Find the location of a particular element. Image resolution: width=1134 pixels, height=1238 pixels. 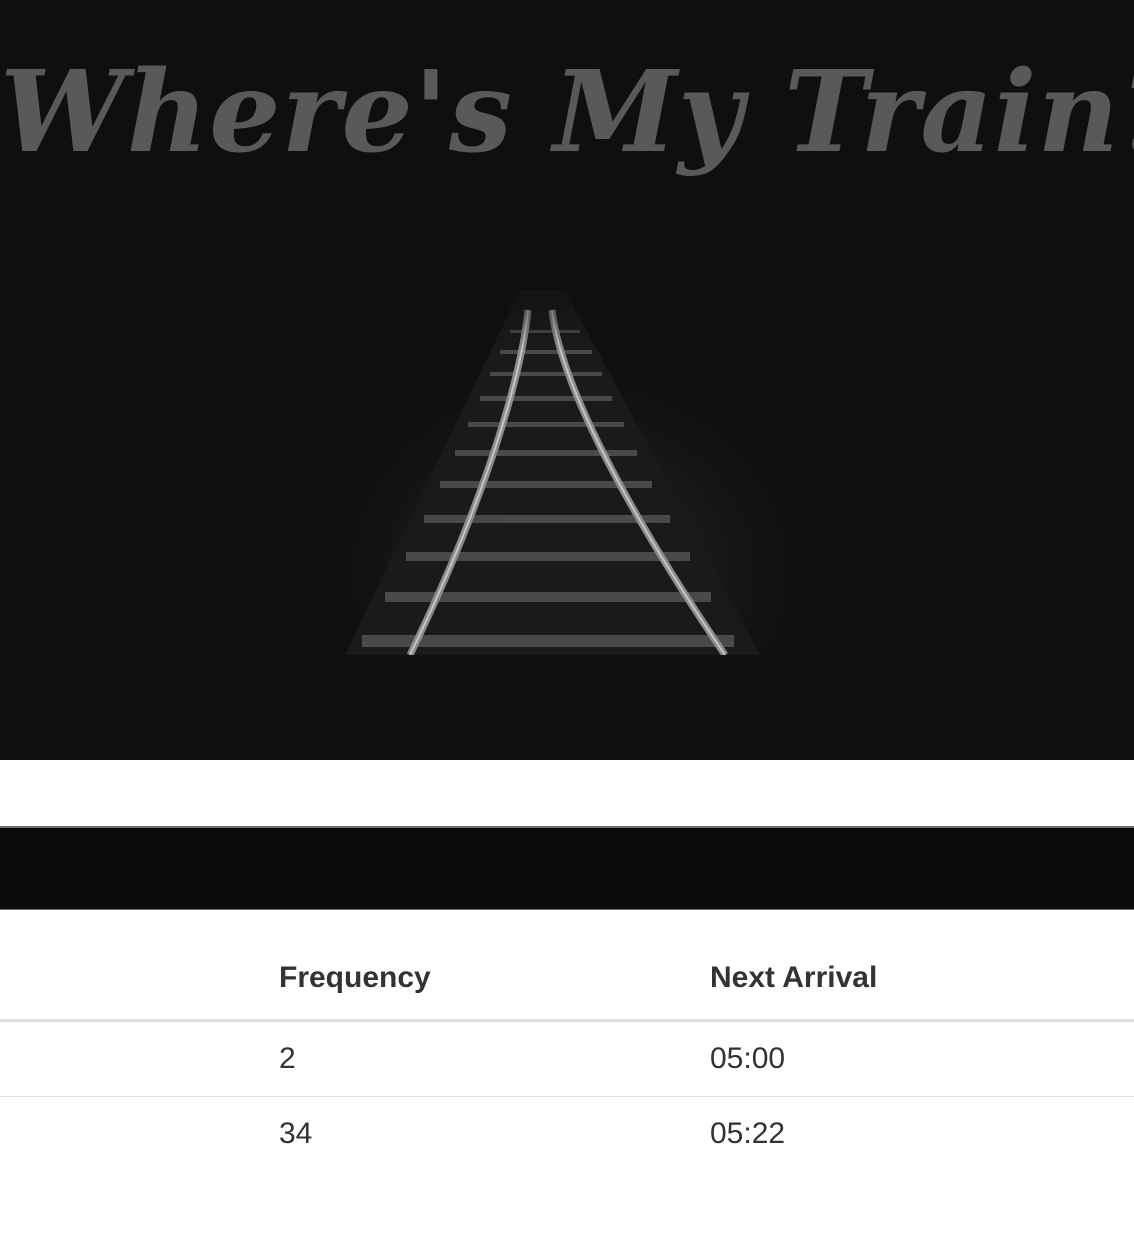

frequency-cell: 2 is located at coordinates (287, 1058).